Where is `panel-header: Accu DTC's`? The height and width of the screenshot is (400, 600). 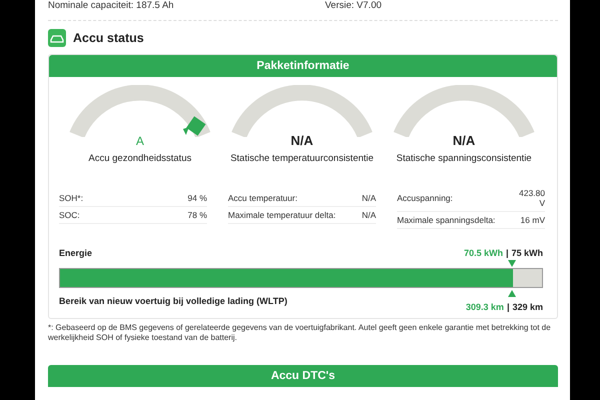
panel-header: Accu DTC's is located at coordinates (303, 376).